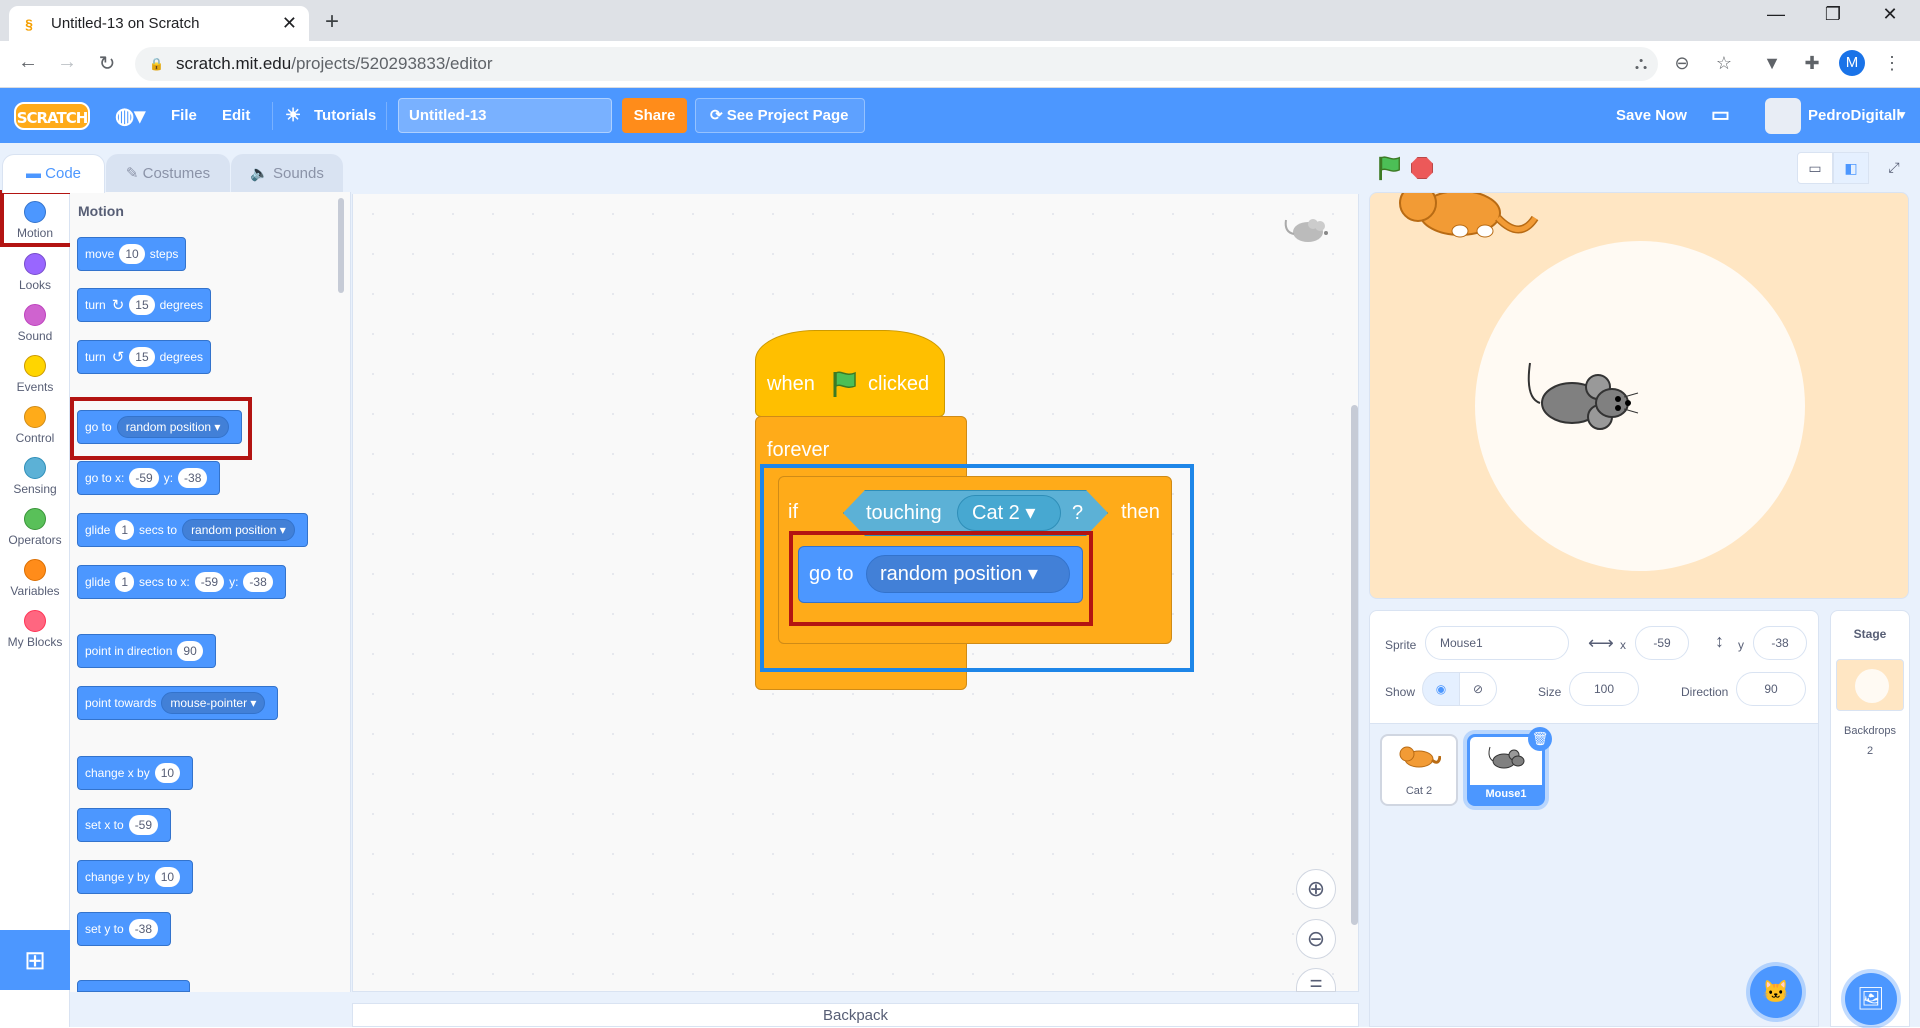 This screenshot has height=1028, width=1920. What do you see at coordinates (146, 651) in the screenshot?
I see `block-point-in-direction: point in direction 90` at bounding box center [146, 651].